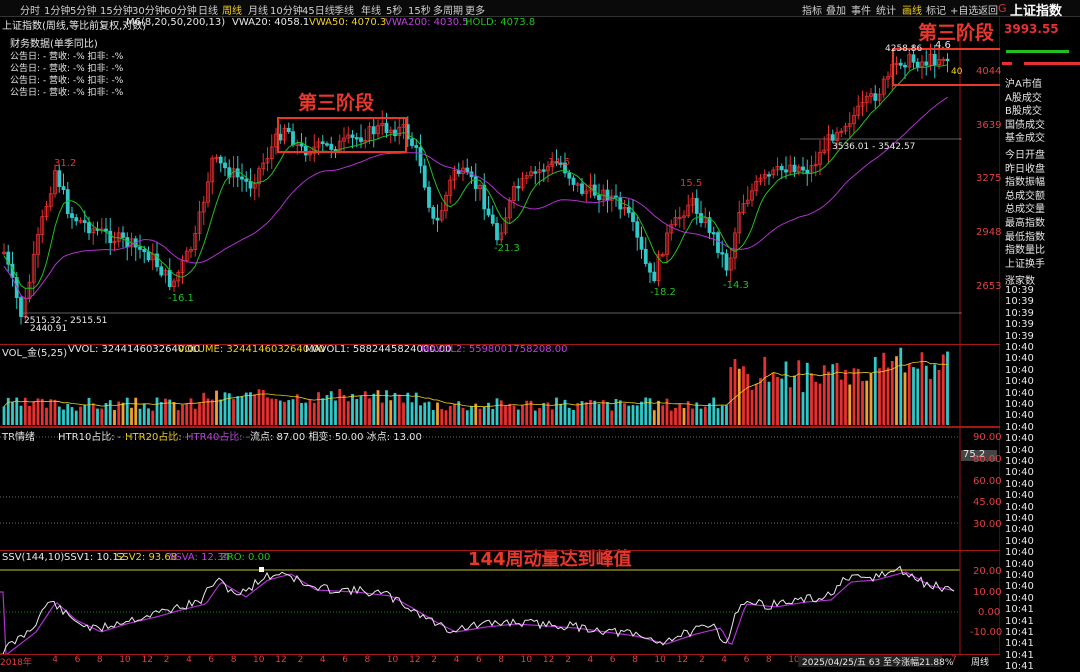 The width and height of the screenshot is (1080, 672). Describe the element at coordinates (989, 286) in the screenshot. I see `price-axis-label: 2653` at that location.